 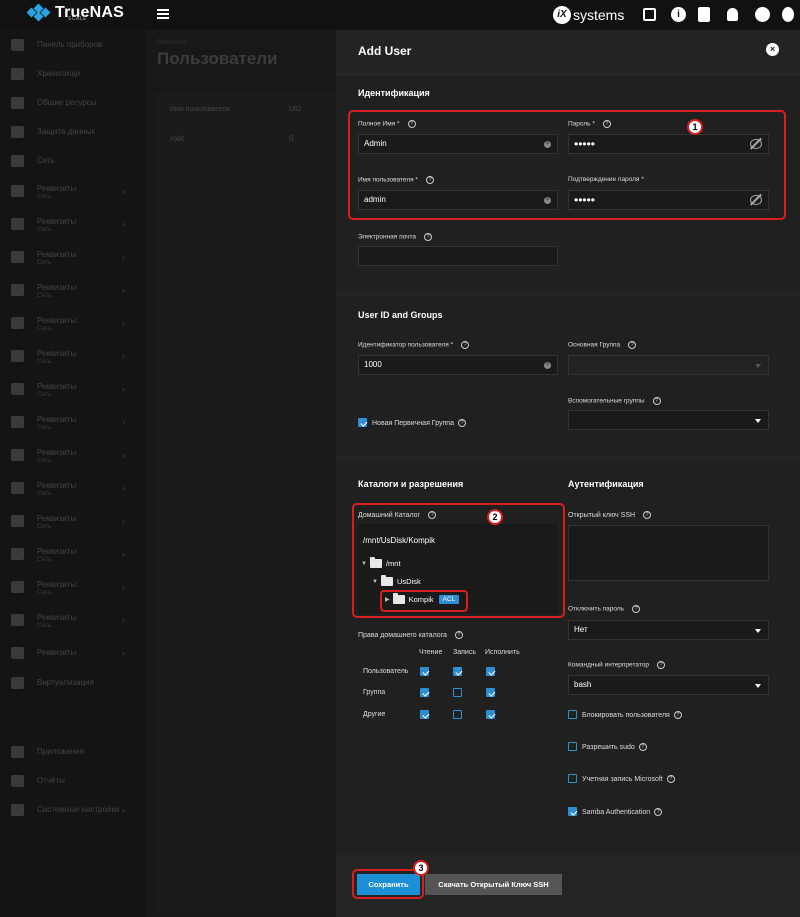 What do you see at coordinates (457, 692) in the screenshot?
I see `perm-group-write-checkbox` at bounding box center [457, 692].